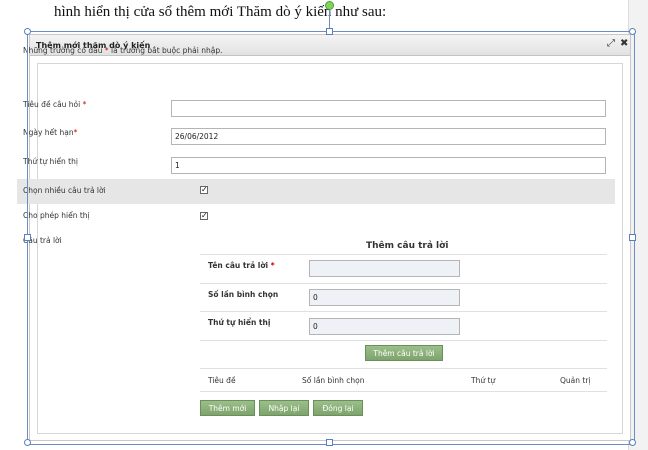  Describe the element at coordinates (632, 31) in the screenshot. I see `resize-handle-top-right` at that location.